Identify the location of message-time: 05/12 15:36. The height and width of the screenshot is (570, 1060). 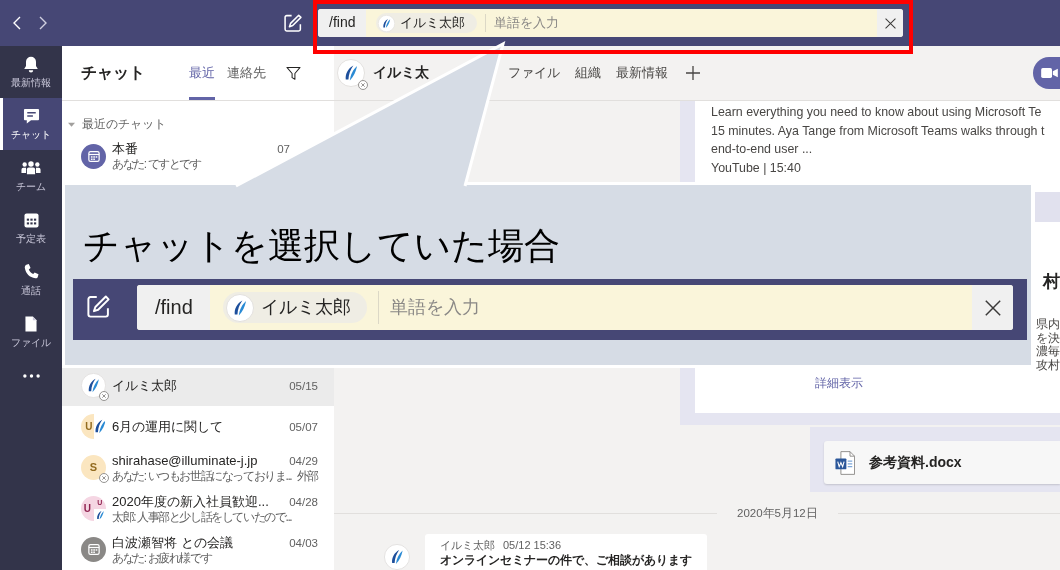
(532, 545).